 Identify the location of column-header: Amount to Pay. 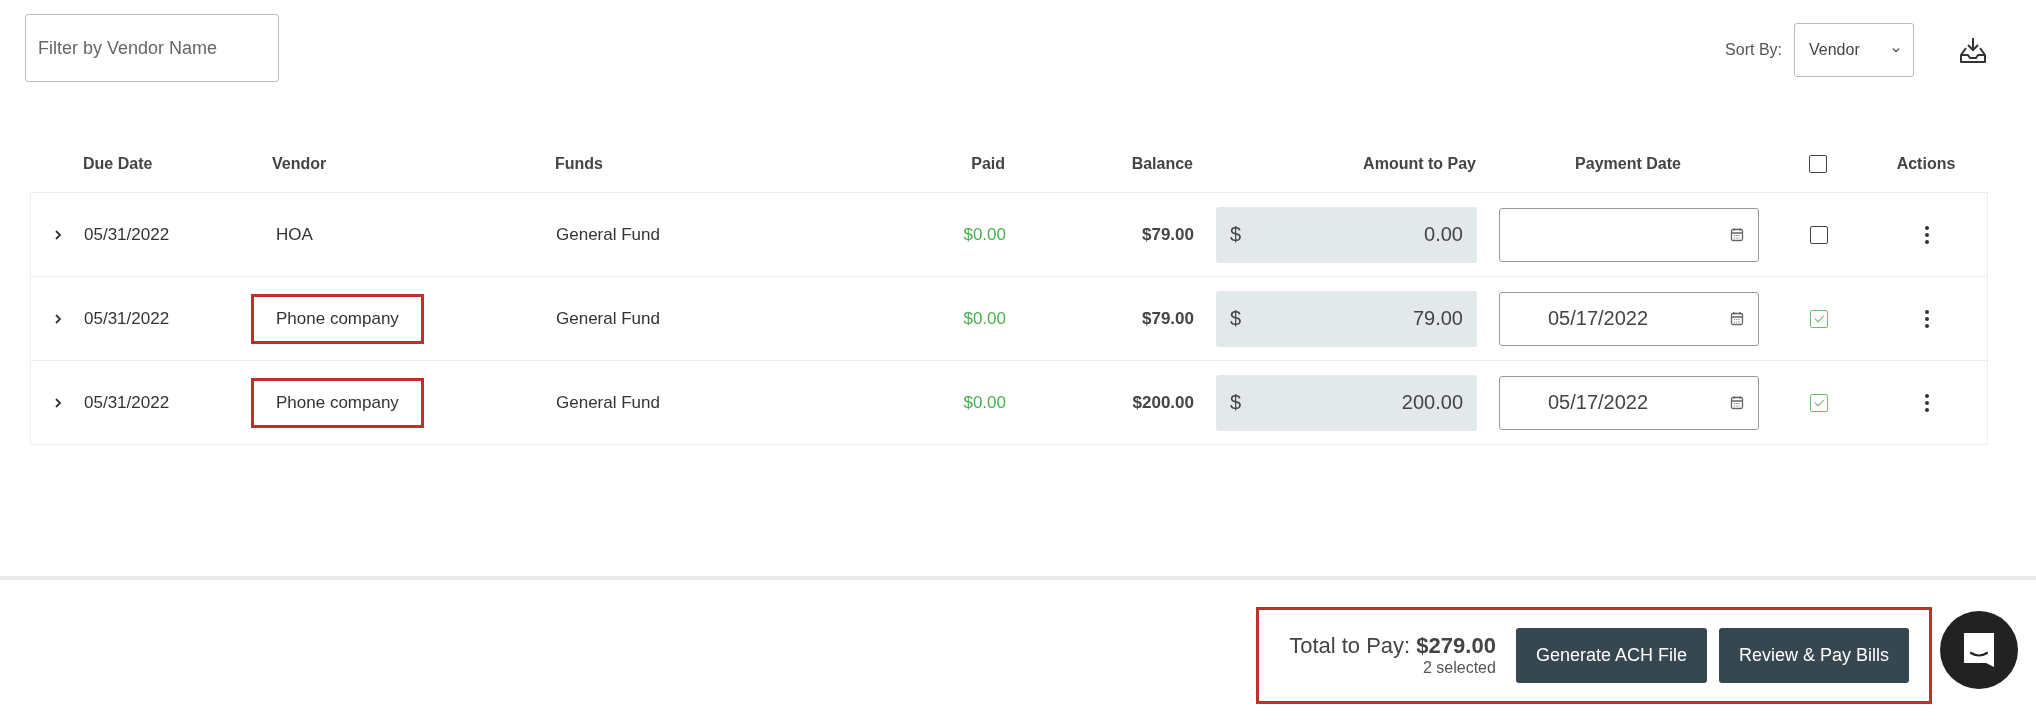
(1419, 164).